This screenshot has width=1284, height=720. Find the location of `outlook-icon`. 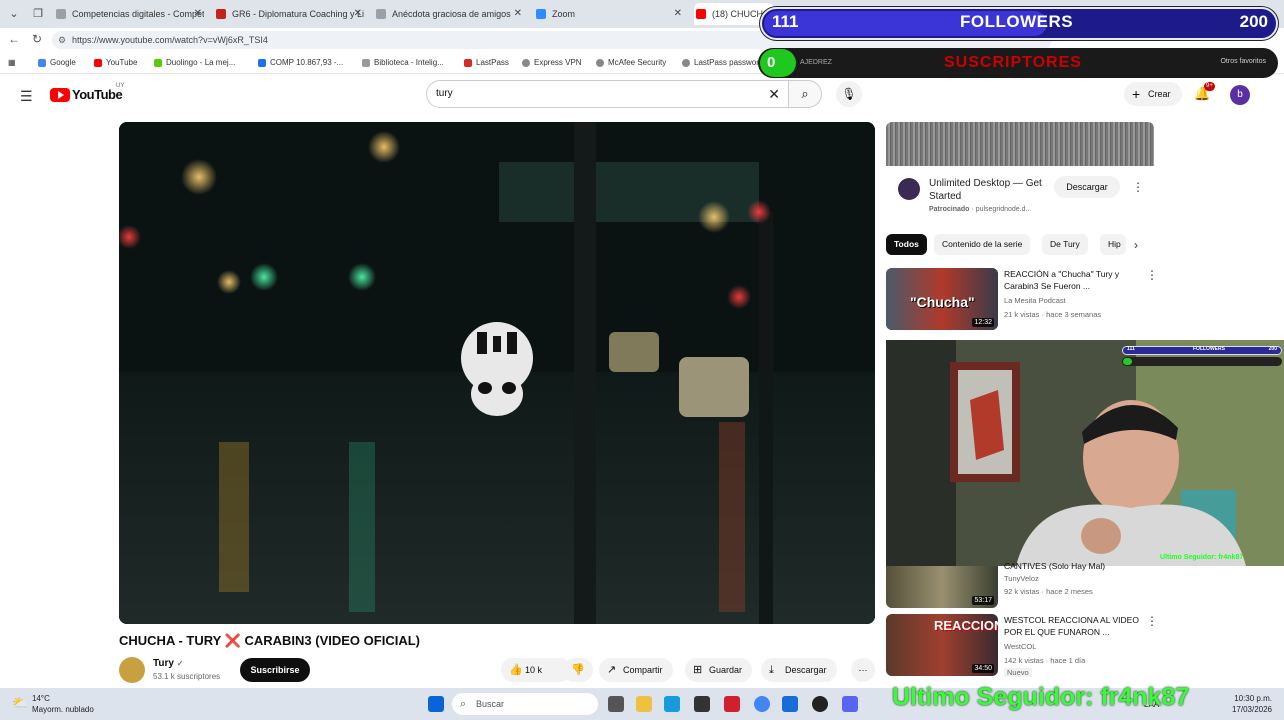

outlook-icon is located at coordinates (790, 704).